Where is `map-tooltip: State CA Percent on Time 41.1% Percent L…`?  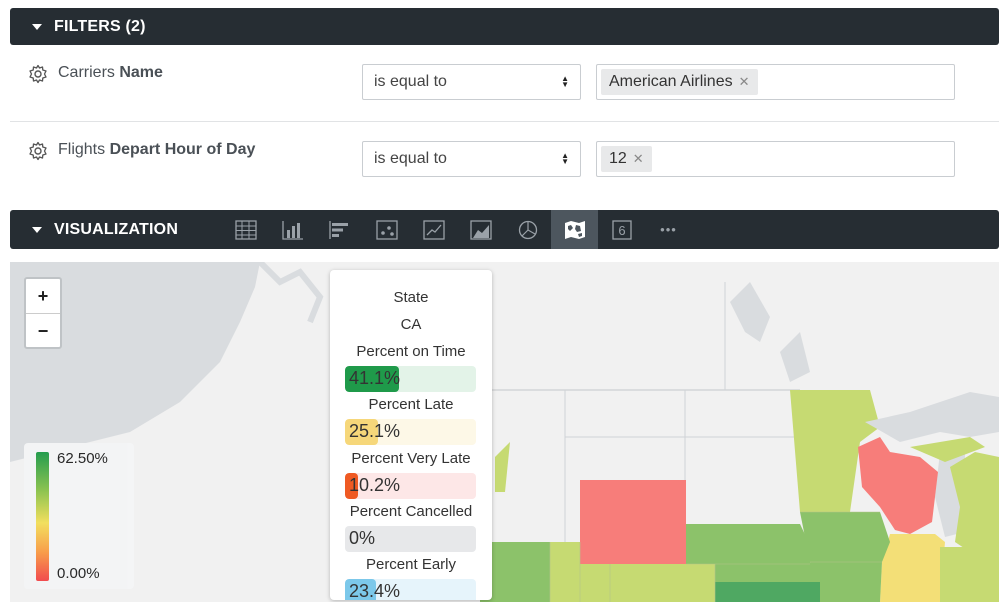
map-tooltip: State CA Percent on Time 41.1% Percent L… is located at coordinates (411, 435).